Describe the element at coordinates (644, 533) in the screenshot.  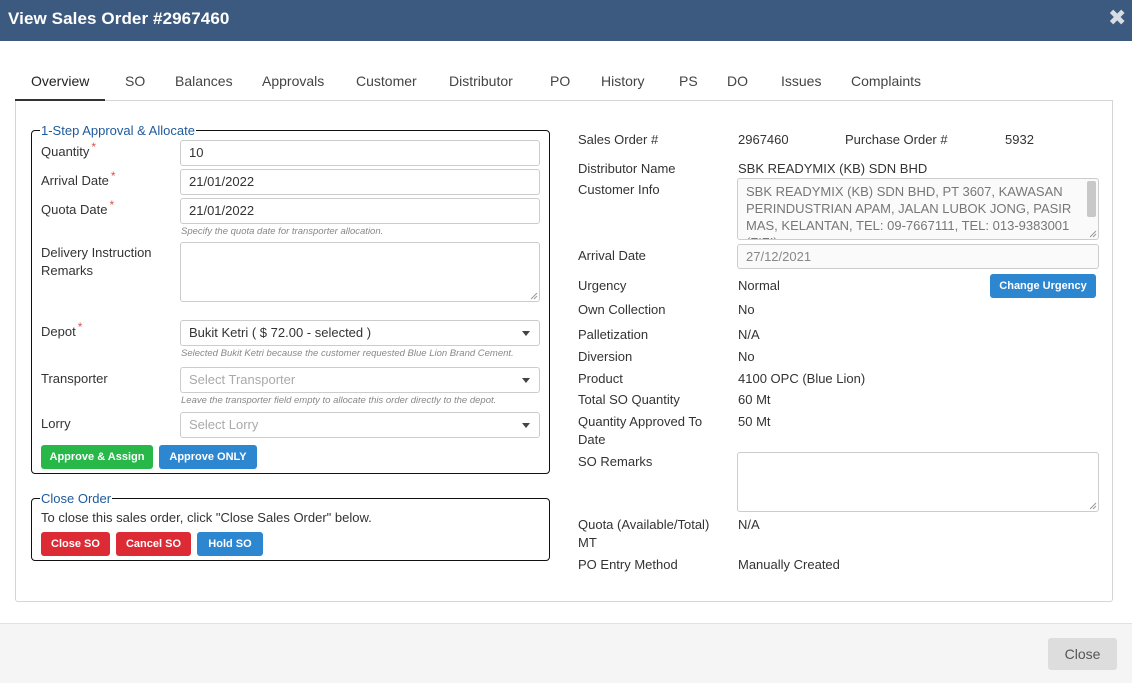
I see `quota-label: Quota (Available/Total) MT` at that location.